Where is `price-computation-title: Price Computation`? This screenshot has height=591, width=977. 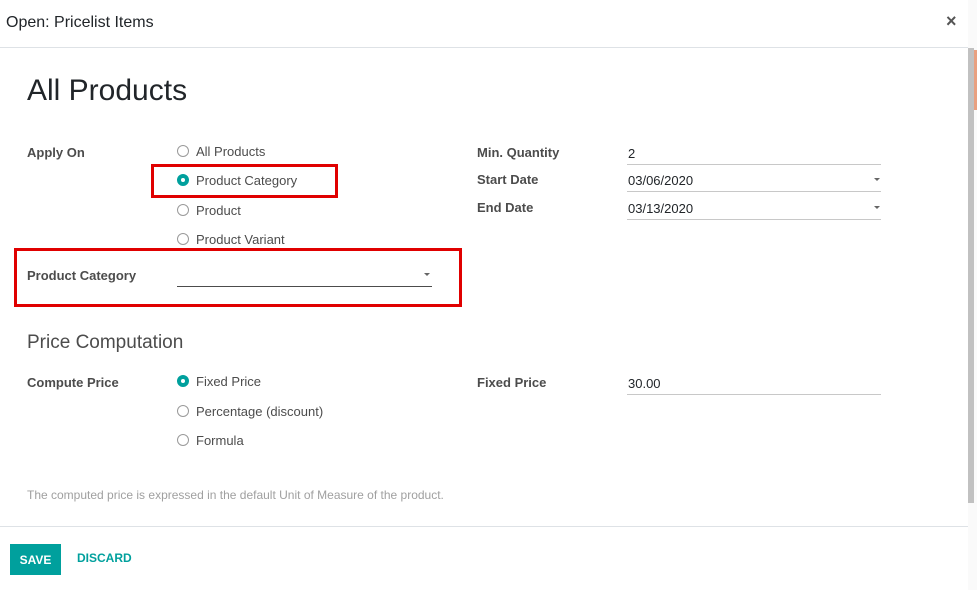 price-computation-title: Price Computation is located at coordinates (105, 342).